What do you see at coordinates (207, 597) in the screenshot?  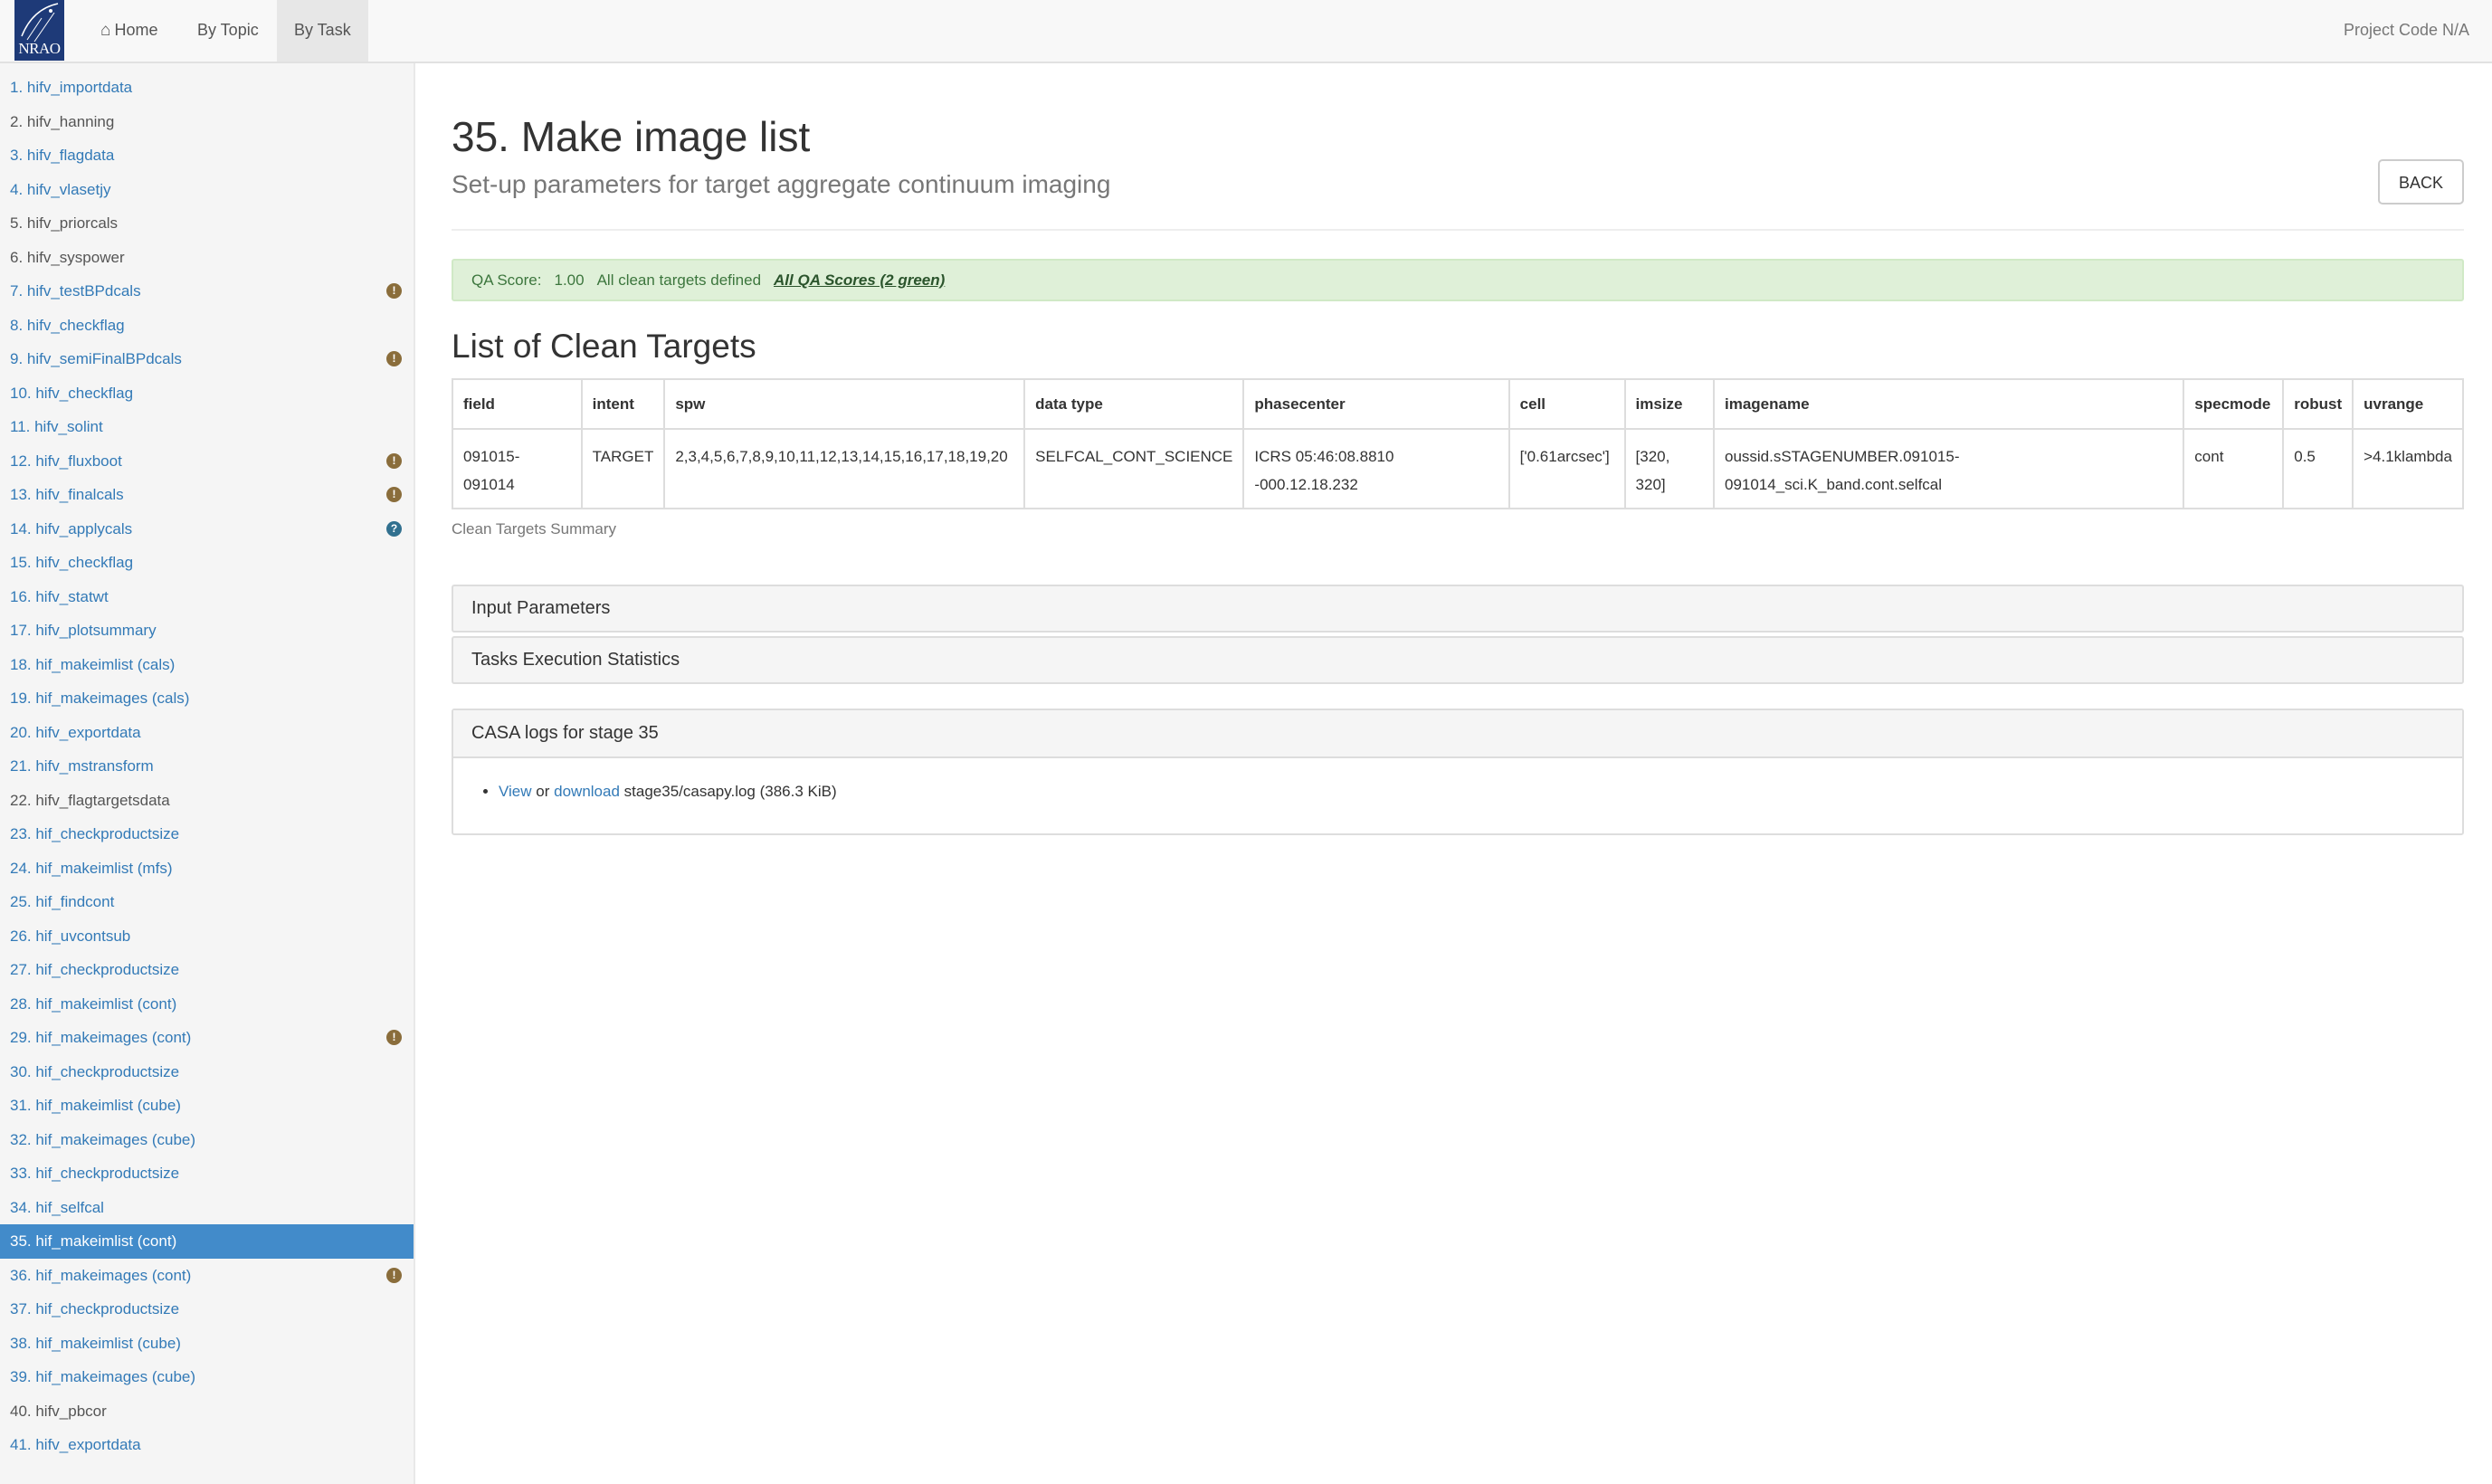 I see `sidebar-item: 16. hifv_statwt` at bounding box center [207, 597].